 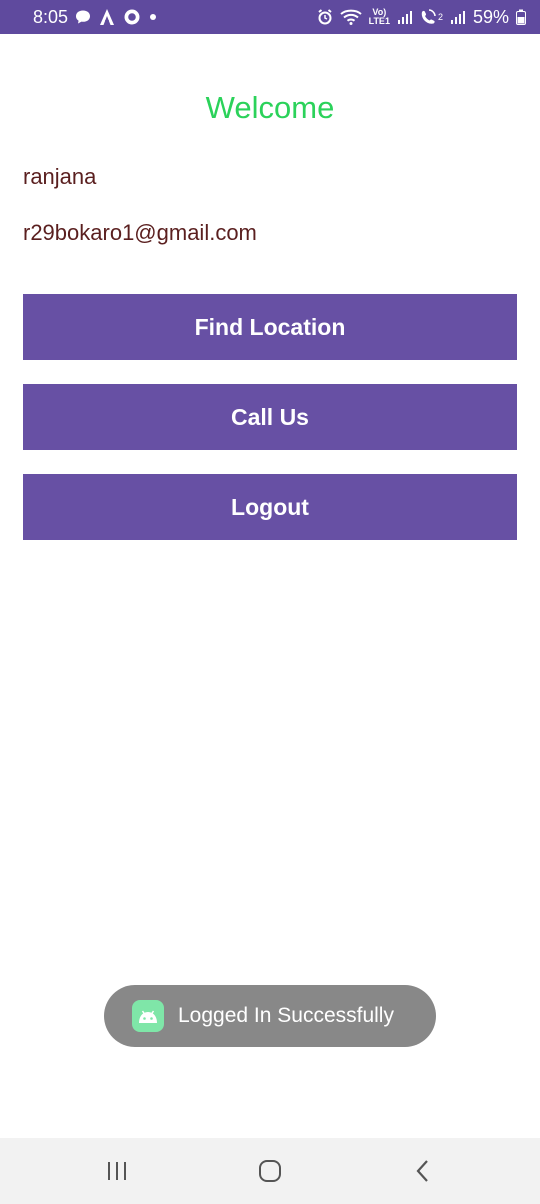 I want to click on call-us-button: Call Us, so click(x=270, y=417).